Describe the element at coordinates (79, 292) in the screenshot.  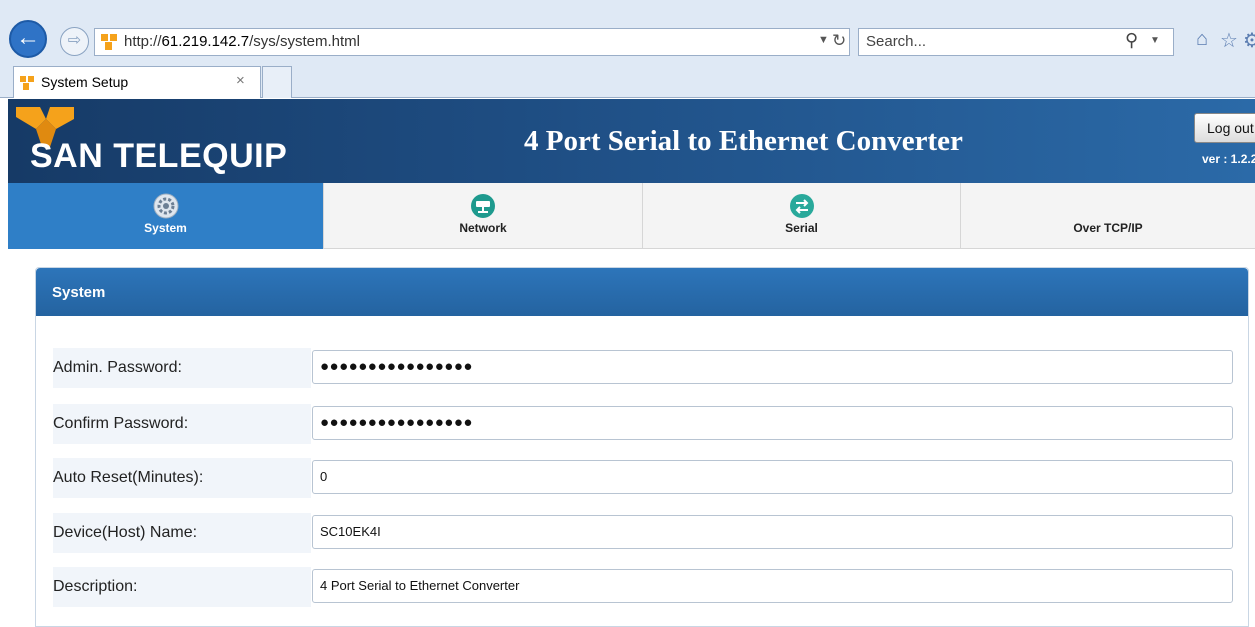
I see `panel-title: System` at that location.